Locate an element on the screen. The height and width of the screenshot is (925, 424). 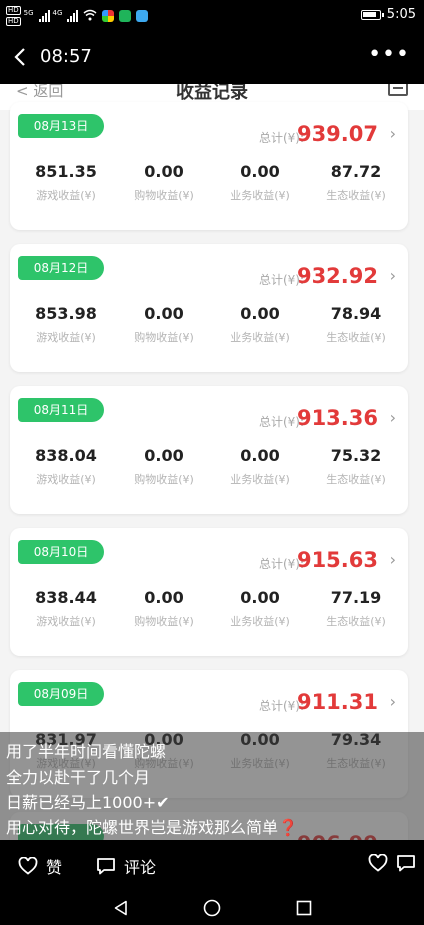
nav-recents-button is located at coordinates (304, 908).